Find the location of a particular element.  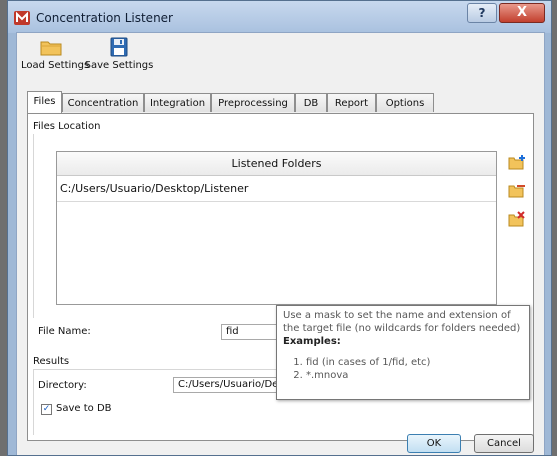

load-settings-button: Load Settings is located at coordinates (55, 54).